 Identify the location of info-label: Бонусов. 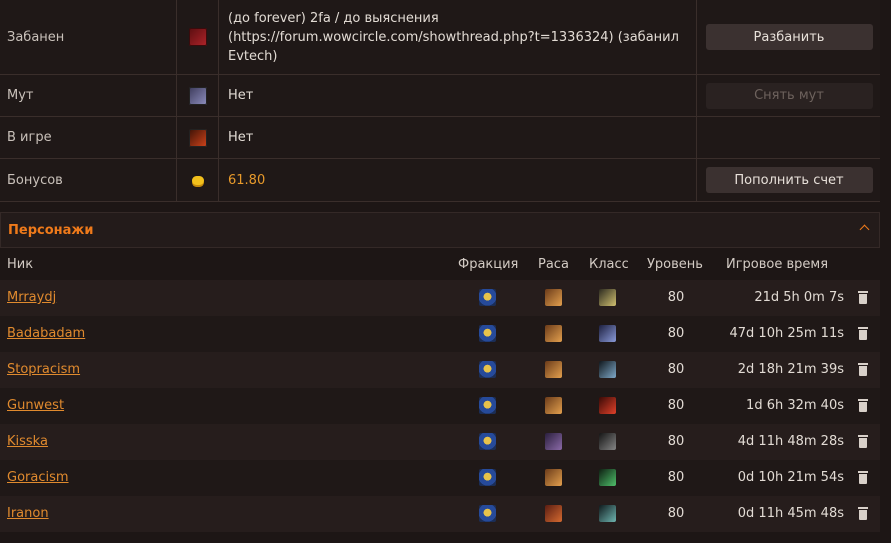
(88, 180).